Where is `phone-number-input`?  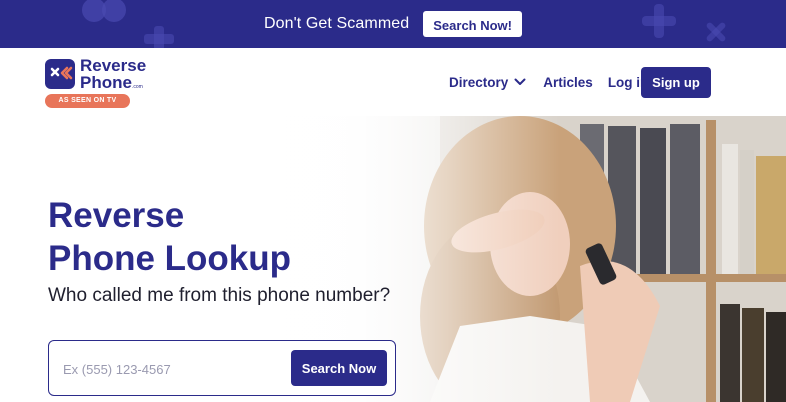 phone-number-input is located at coordinates (173, 369).